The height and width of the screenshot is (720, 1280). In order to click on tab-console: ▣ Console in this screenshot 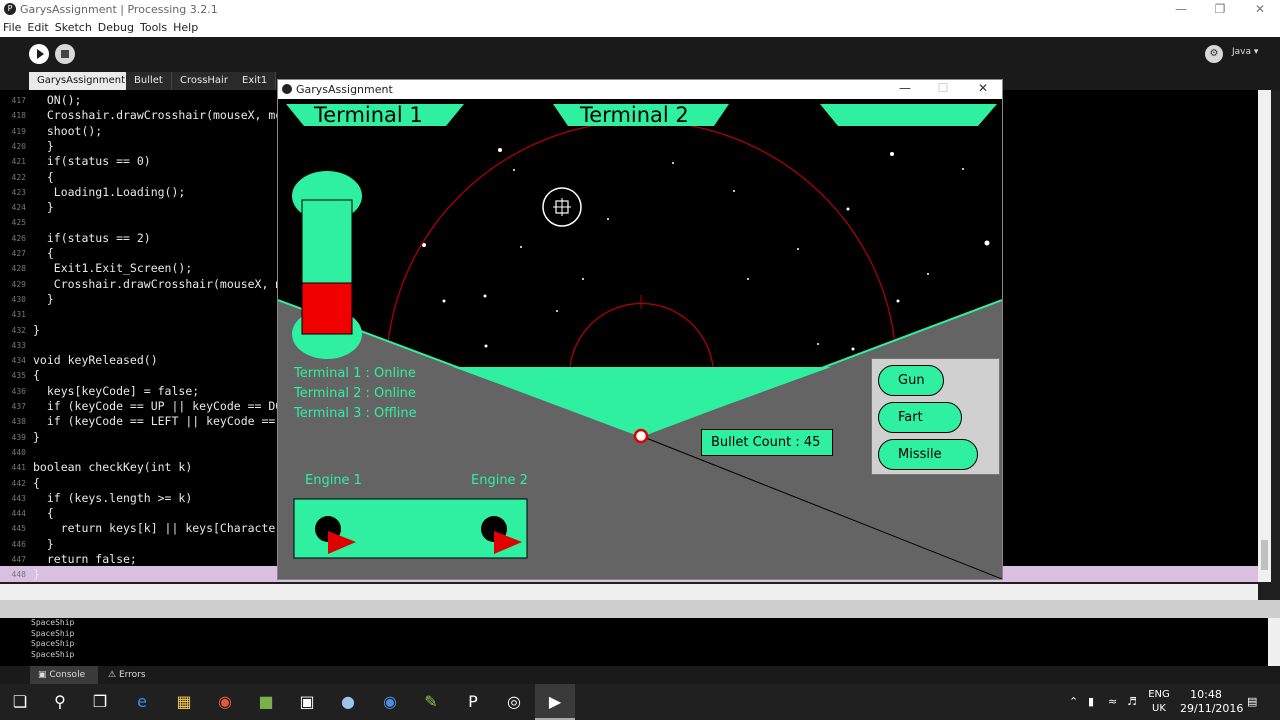, I will do `click(64, 675)`.